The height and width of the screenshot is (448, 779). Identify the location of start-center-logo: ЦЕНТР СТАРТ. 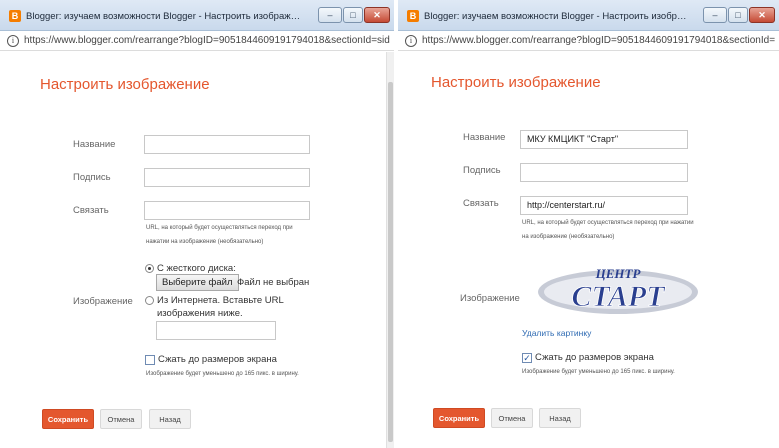
(618, 290).